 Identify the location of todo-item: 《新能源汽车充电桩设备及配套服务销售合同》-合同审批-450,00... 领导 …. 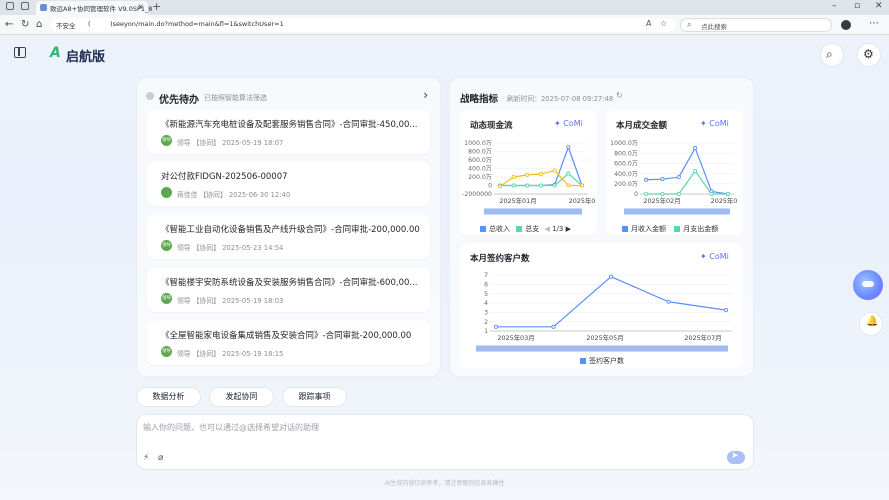
(288, 132).